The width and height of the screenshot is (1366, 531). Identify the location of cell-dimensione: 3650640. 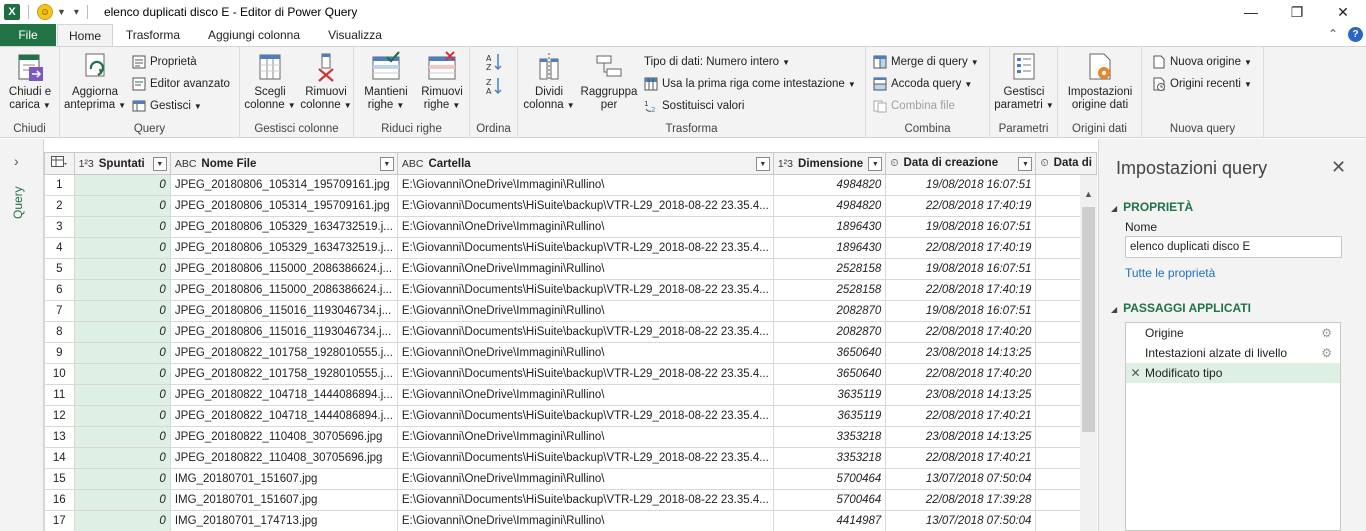
(829, 374).